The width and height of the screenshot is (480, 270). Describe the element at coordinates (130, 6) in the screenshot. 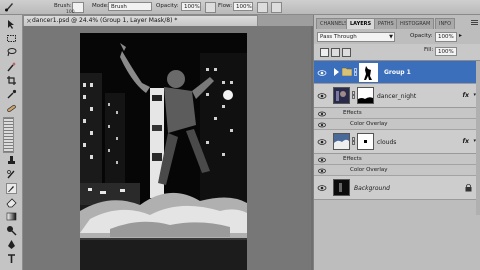

I see `mode-select: Brush` at that location.